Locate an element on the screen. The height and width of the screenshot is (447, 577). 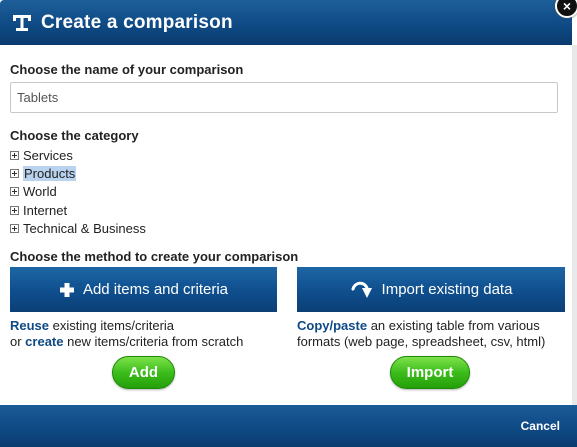
add-desc-text-1: existing items/criteria is located at coordinates (112, 325).